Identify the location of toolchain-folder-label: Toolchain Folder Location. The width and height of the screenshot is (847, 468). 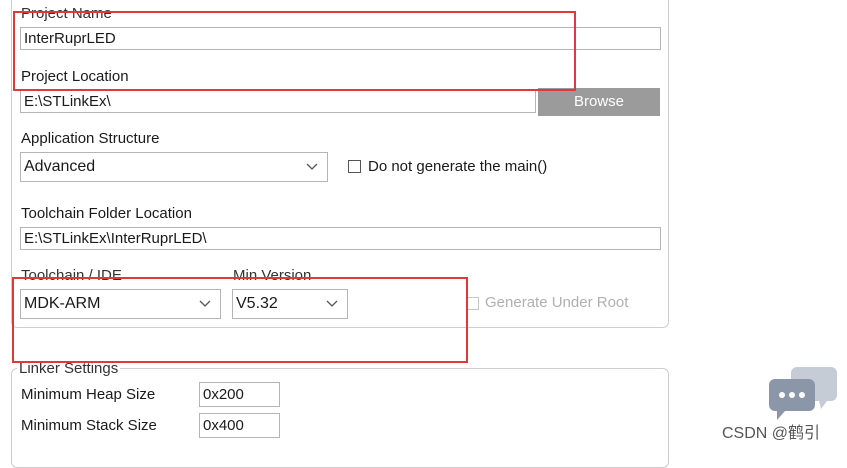
(106, 213).